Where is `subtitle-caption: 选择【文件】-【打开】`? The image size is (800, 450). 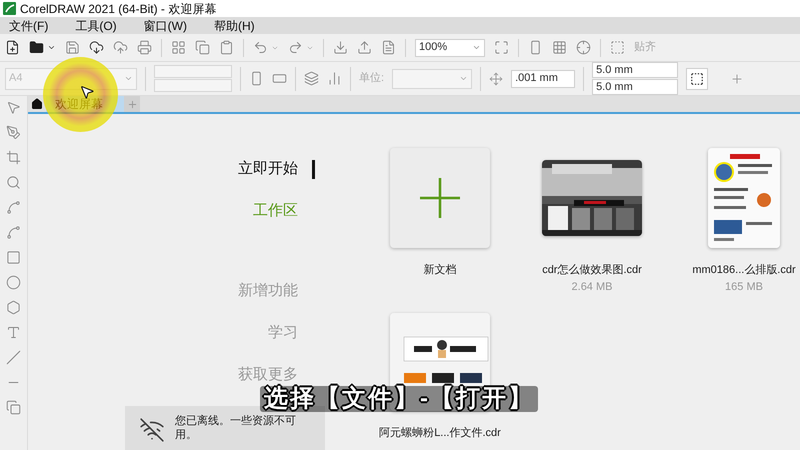 subtitle-caption: 选择【文件】-【打开】 is located at coordinates (399, 399).